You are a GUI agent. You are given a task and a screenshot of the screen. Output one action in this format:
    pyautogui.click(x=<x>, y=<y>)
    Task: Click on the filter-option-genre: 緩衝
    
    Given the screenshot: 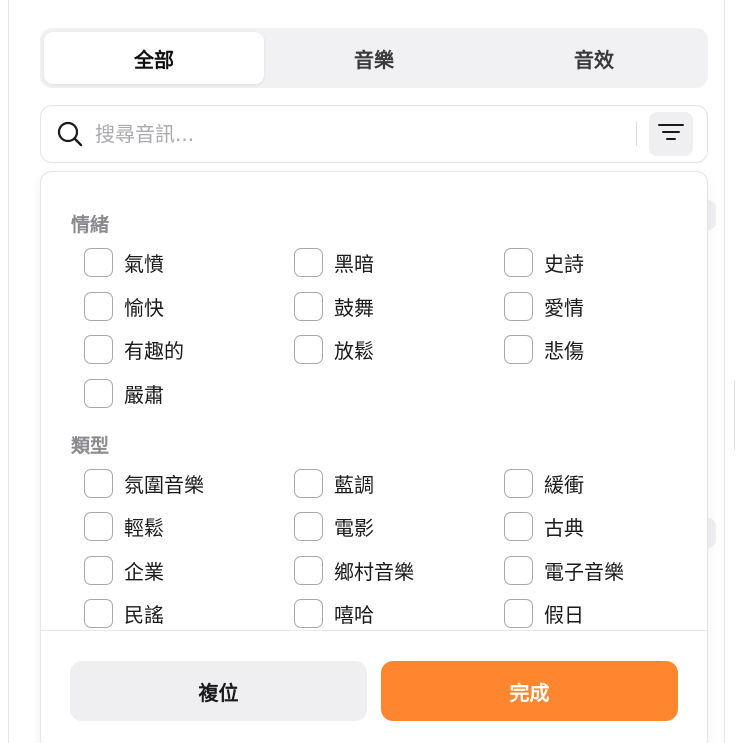 What is the action you would take?
    pyautogui.click(x=544, y=483)
    